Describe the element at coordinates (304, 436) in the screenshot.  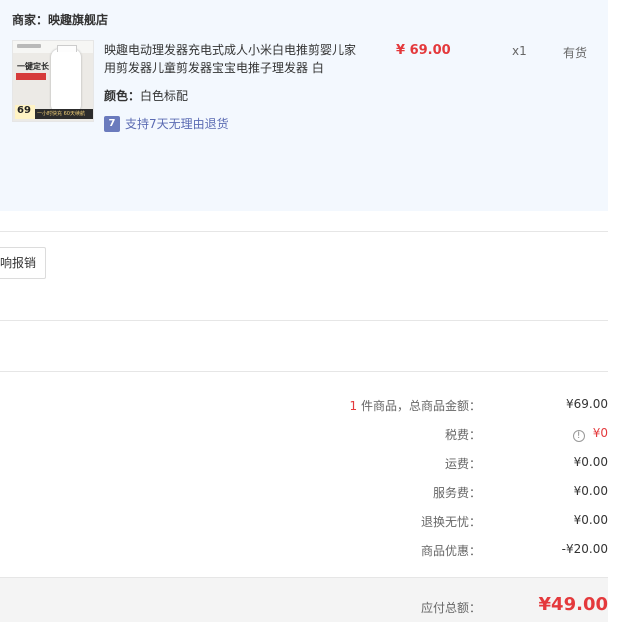
I see `summary-row-tax: 税费： ! ¥0` at that location.